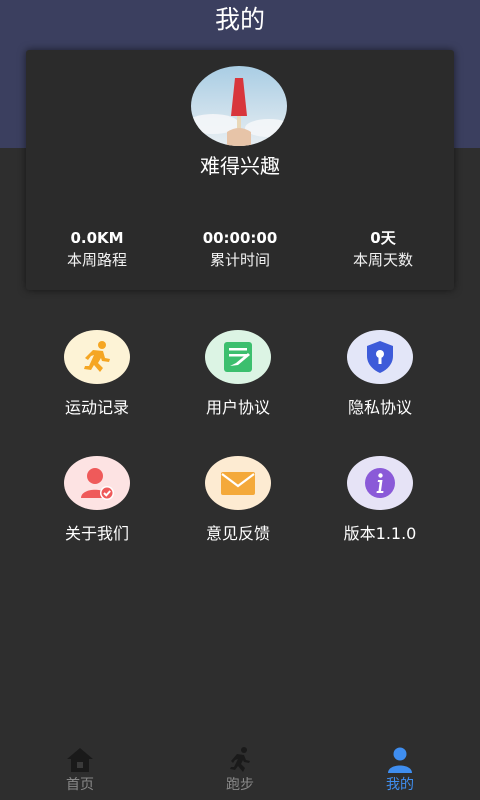 The image size is (480, 800). I want to click on stat-week-days: 0天 本周天数, so click(383, 250).